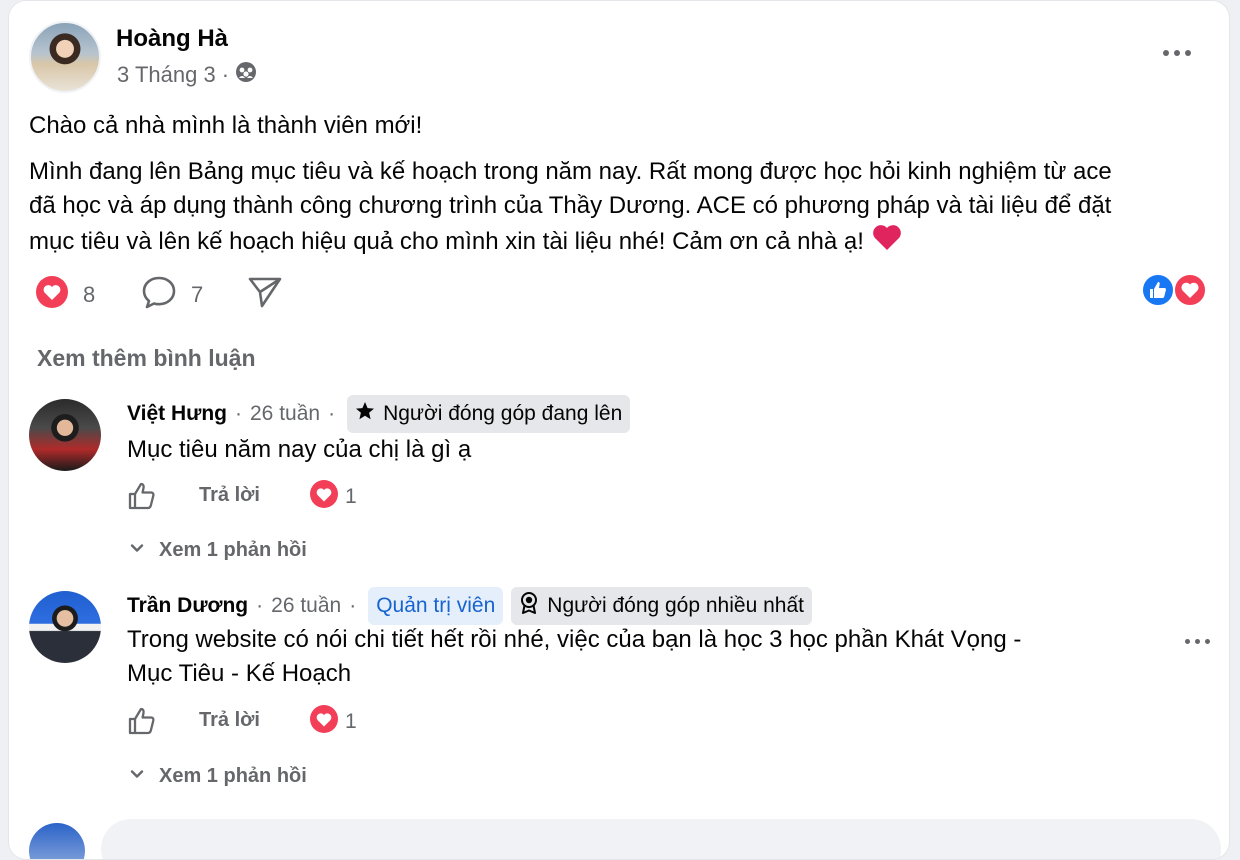 This screenshot has height=860, width=1240. I want to click on reaction-count: 8, so click(89, 294).